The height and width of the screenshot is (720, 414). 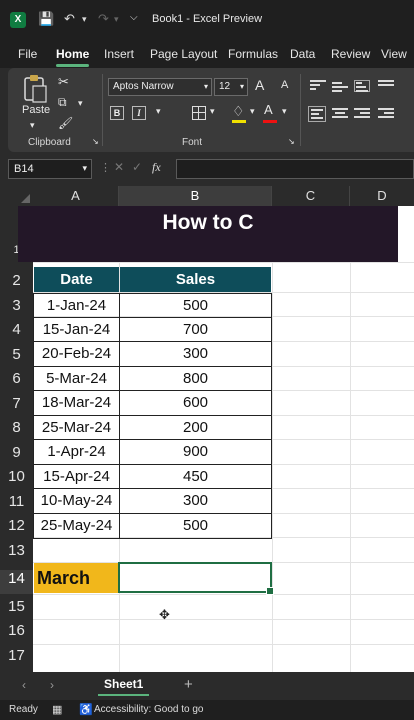 I want to click on grow-font-icon: A, so click(x=259, y=85).